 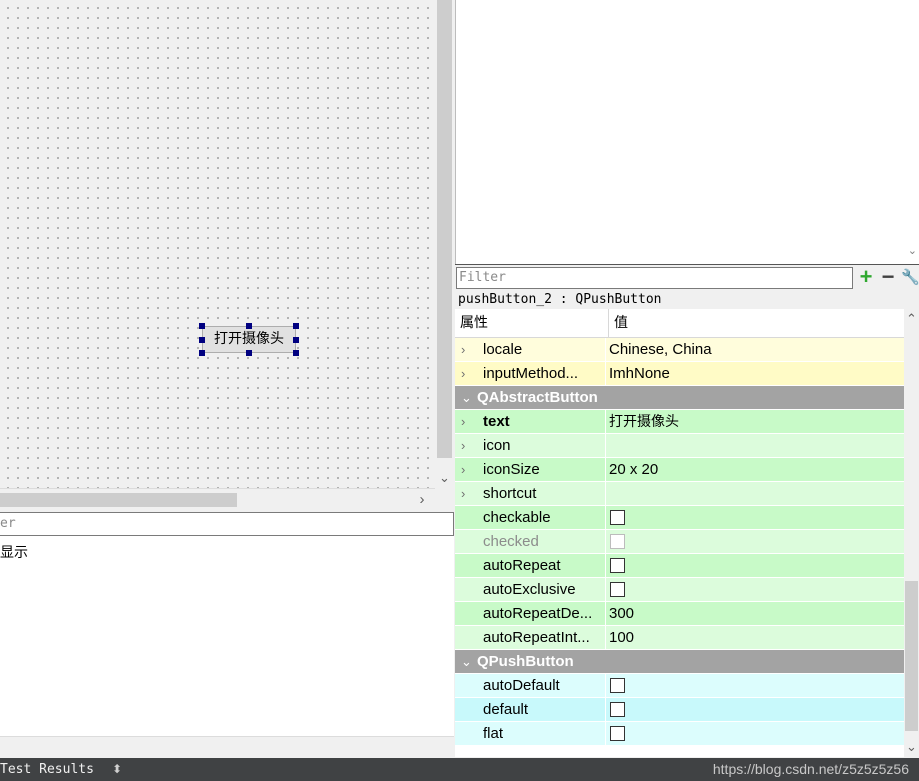 I want to click on property-name: text, so click(x=496, y=421).